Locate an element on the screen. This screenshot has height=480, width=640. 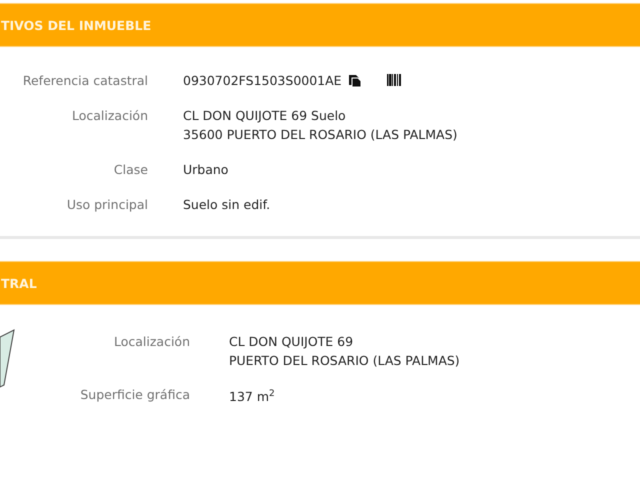
field-label: Referencia catastral is located at coordinates (85, 81).